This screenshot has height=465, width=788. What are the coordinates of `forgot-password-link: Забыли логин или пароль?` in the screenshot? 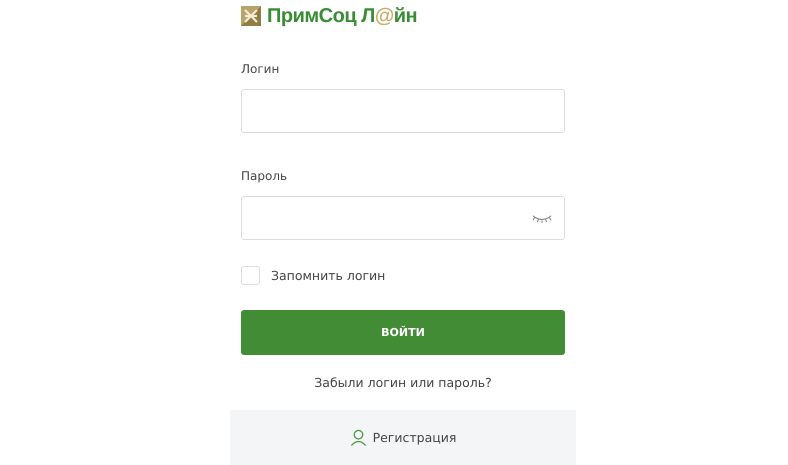 It's located at (403, 382).